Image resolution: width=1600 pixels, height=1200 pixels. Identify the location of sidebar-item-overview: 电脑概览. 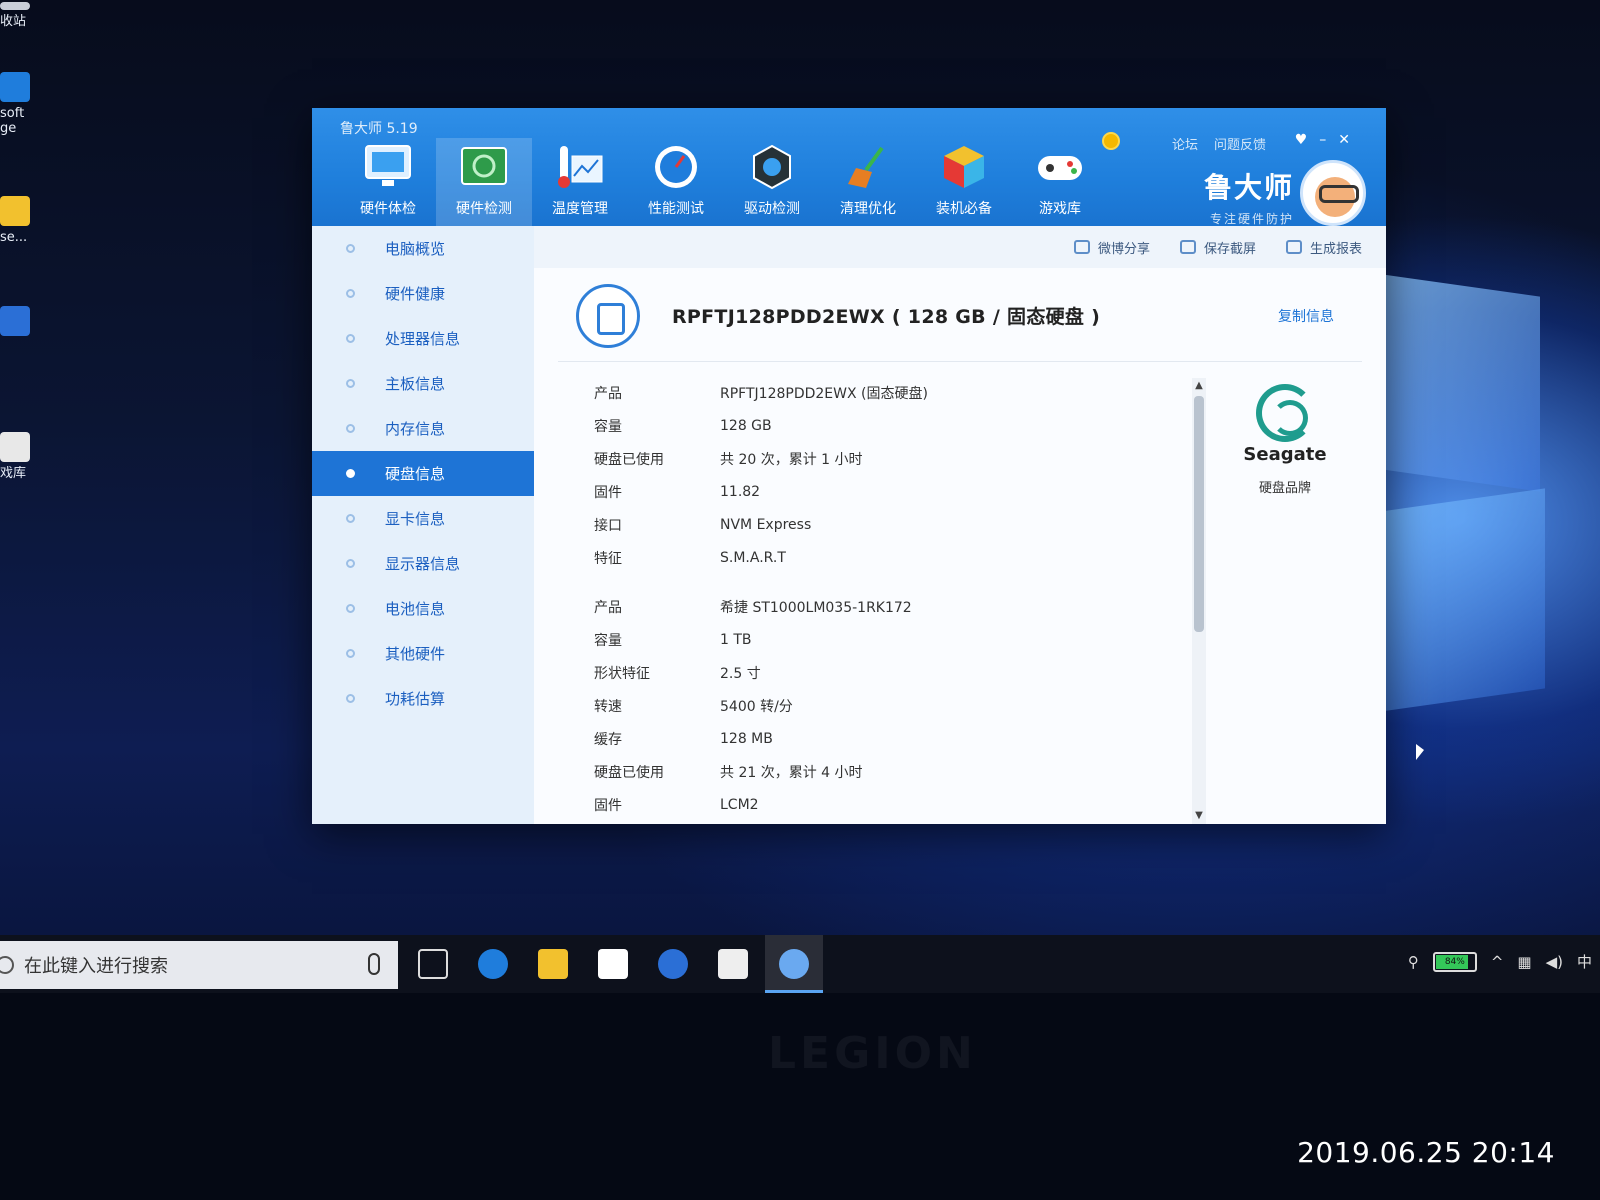
(423, 248).